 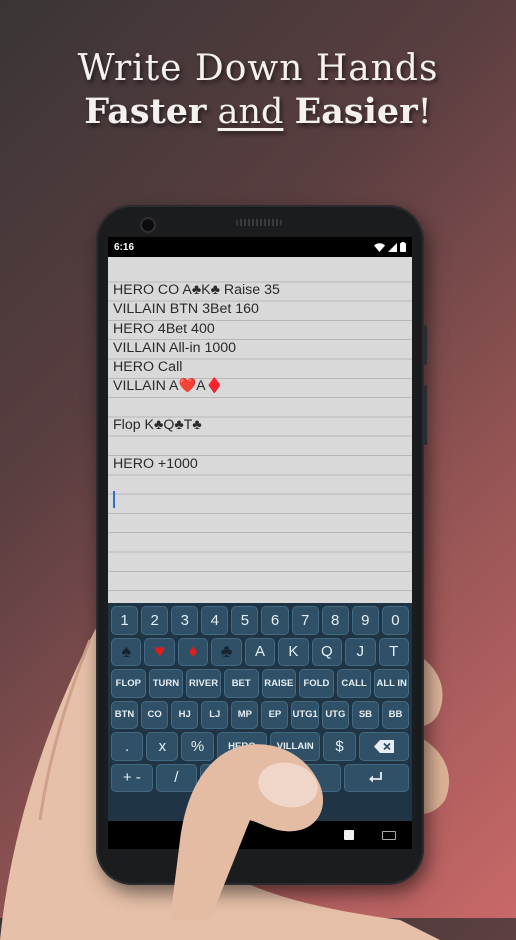 I want to click on key-enter, so click(x=376, y=777).